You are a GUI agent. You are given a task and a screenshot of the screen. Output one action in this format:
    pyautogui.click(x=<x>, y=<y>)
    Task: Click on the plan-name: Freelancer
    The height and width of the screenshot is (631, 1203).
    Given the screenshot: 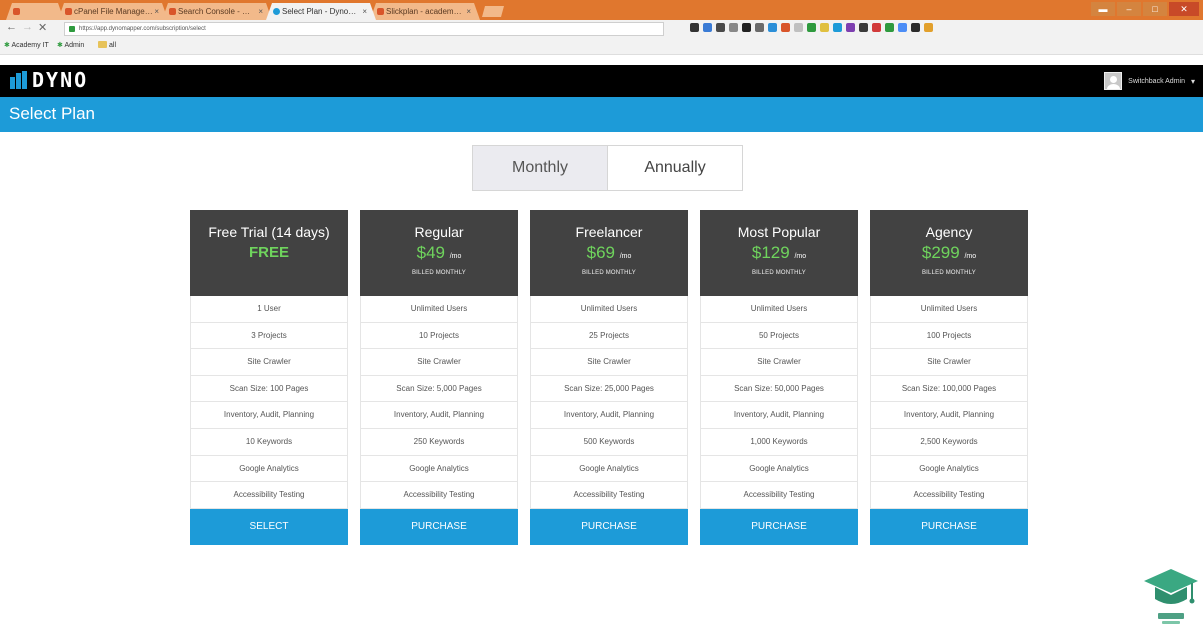 What is the action you would take?
    pyautogui.click(x=609, y=232)
    